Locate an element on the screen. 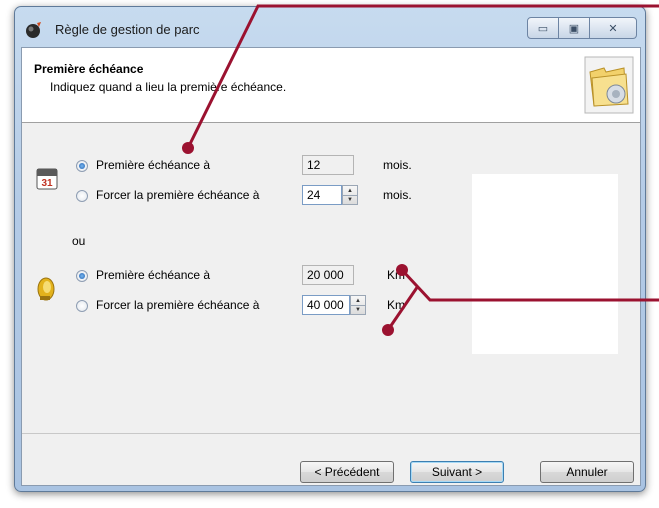  previous-button: < Précédent is located at coordinates (347, 472).